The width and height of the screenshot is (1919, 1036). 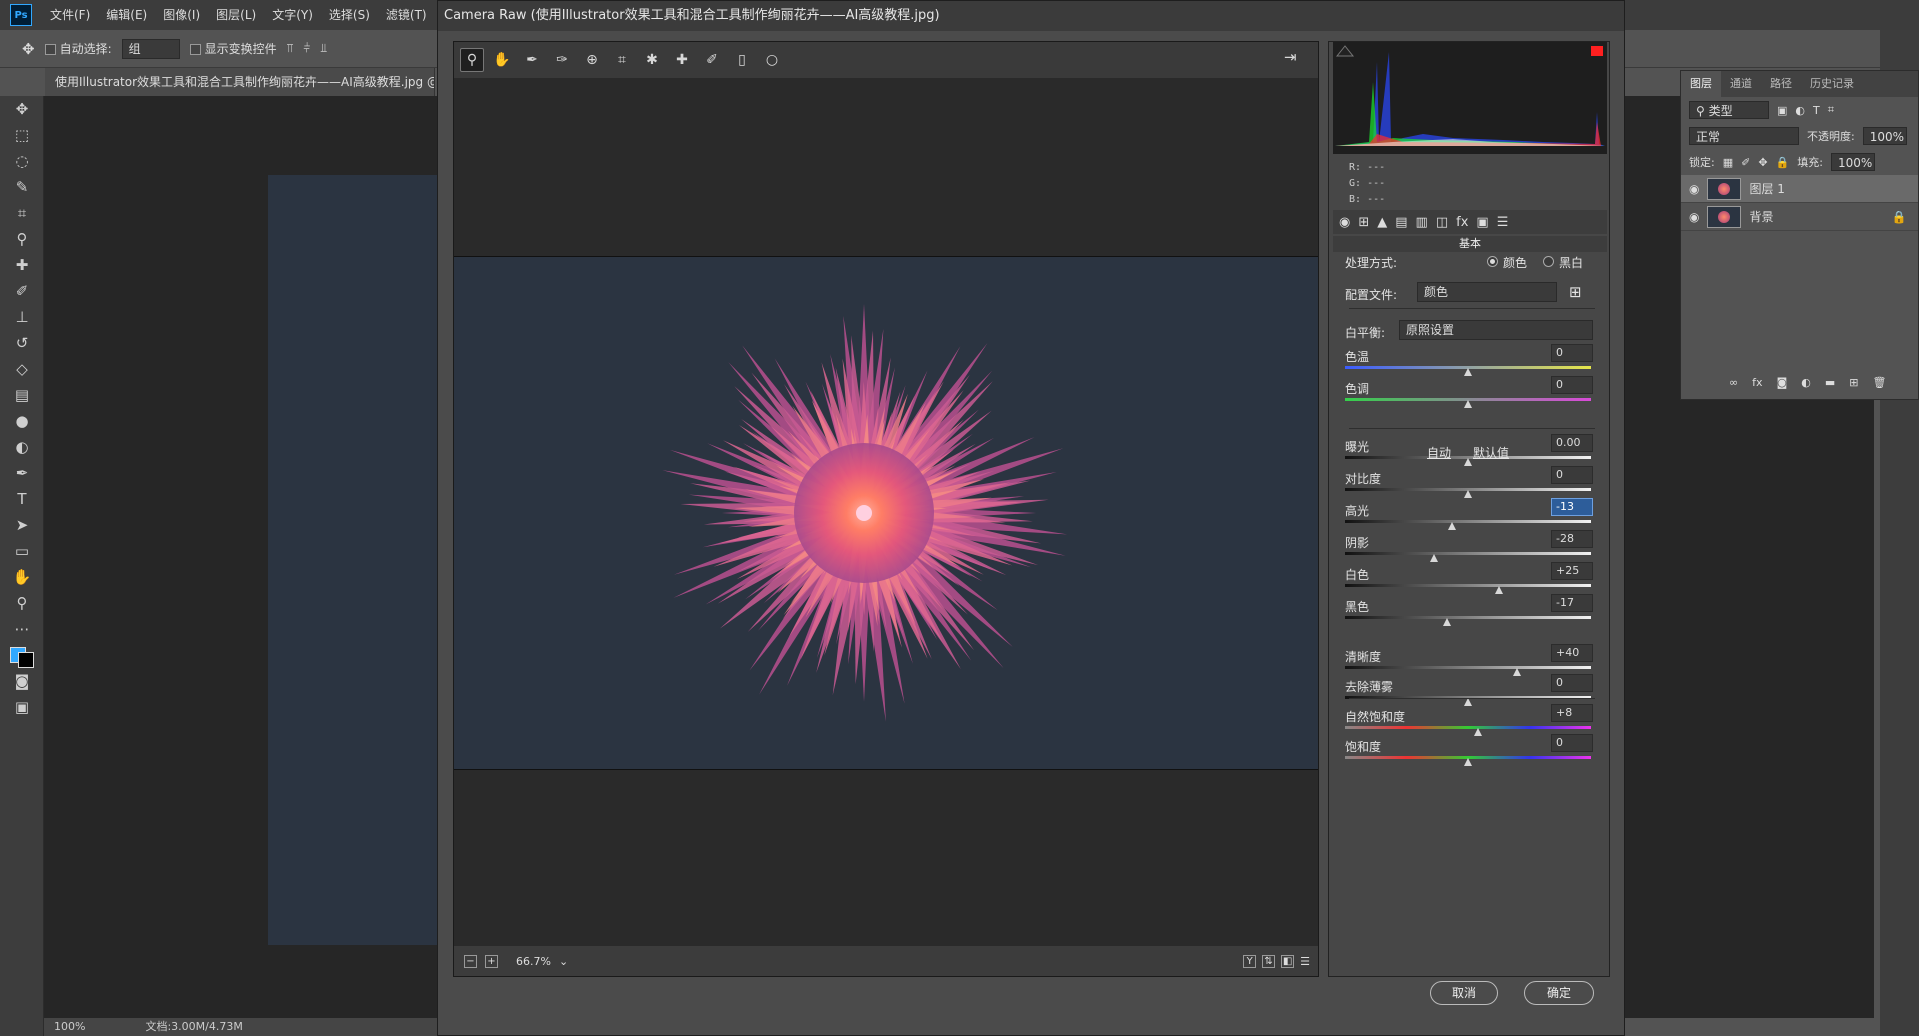 I want to click on add-mask-icon: ◙, so click(x=1782, y=382).